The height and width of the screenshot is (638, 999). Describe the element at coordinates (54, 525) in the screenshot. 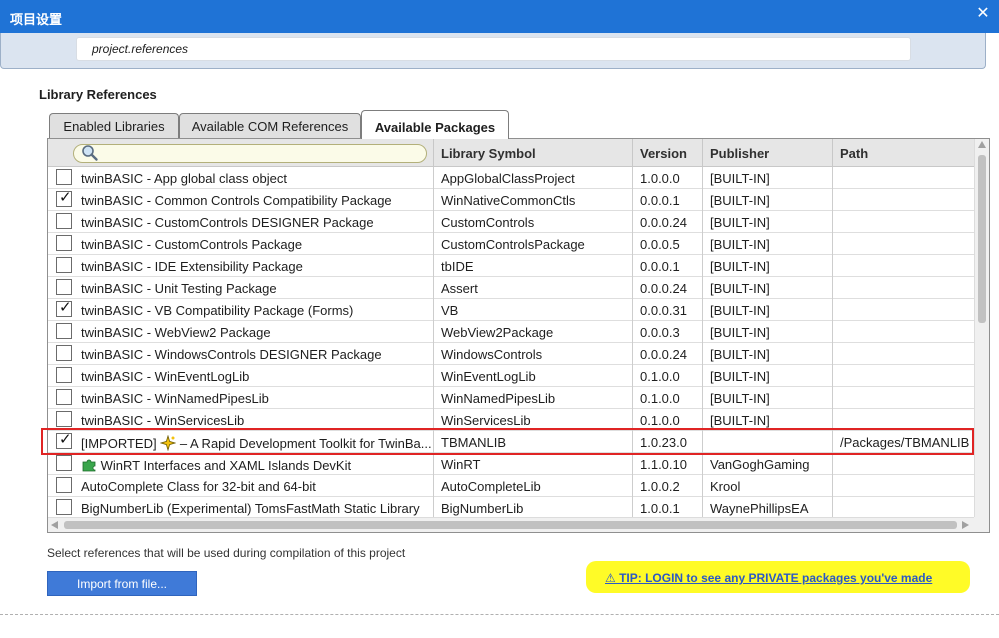

I see `scroll-left-arrow-icon` at that location.